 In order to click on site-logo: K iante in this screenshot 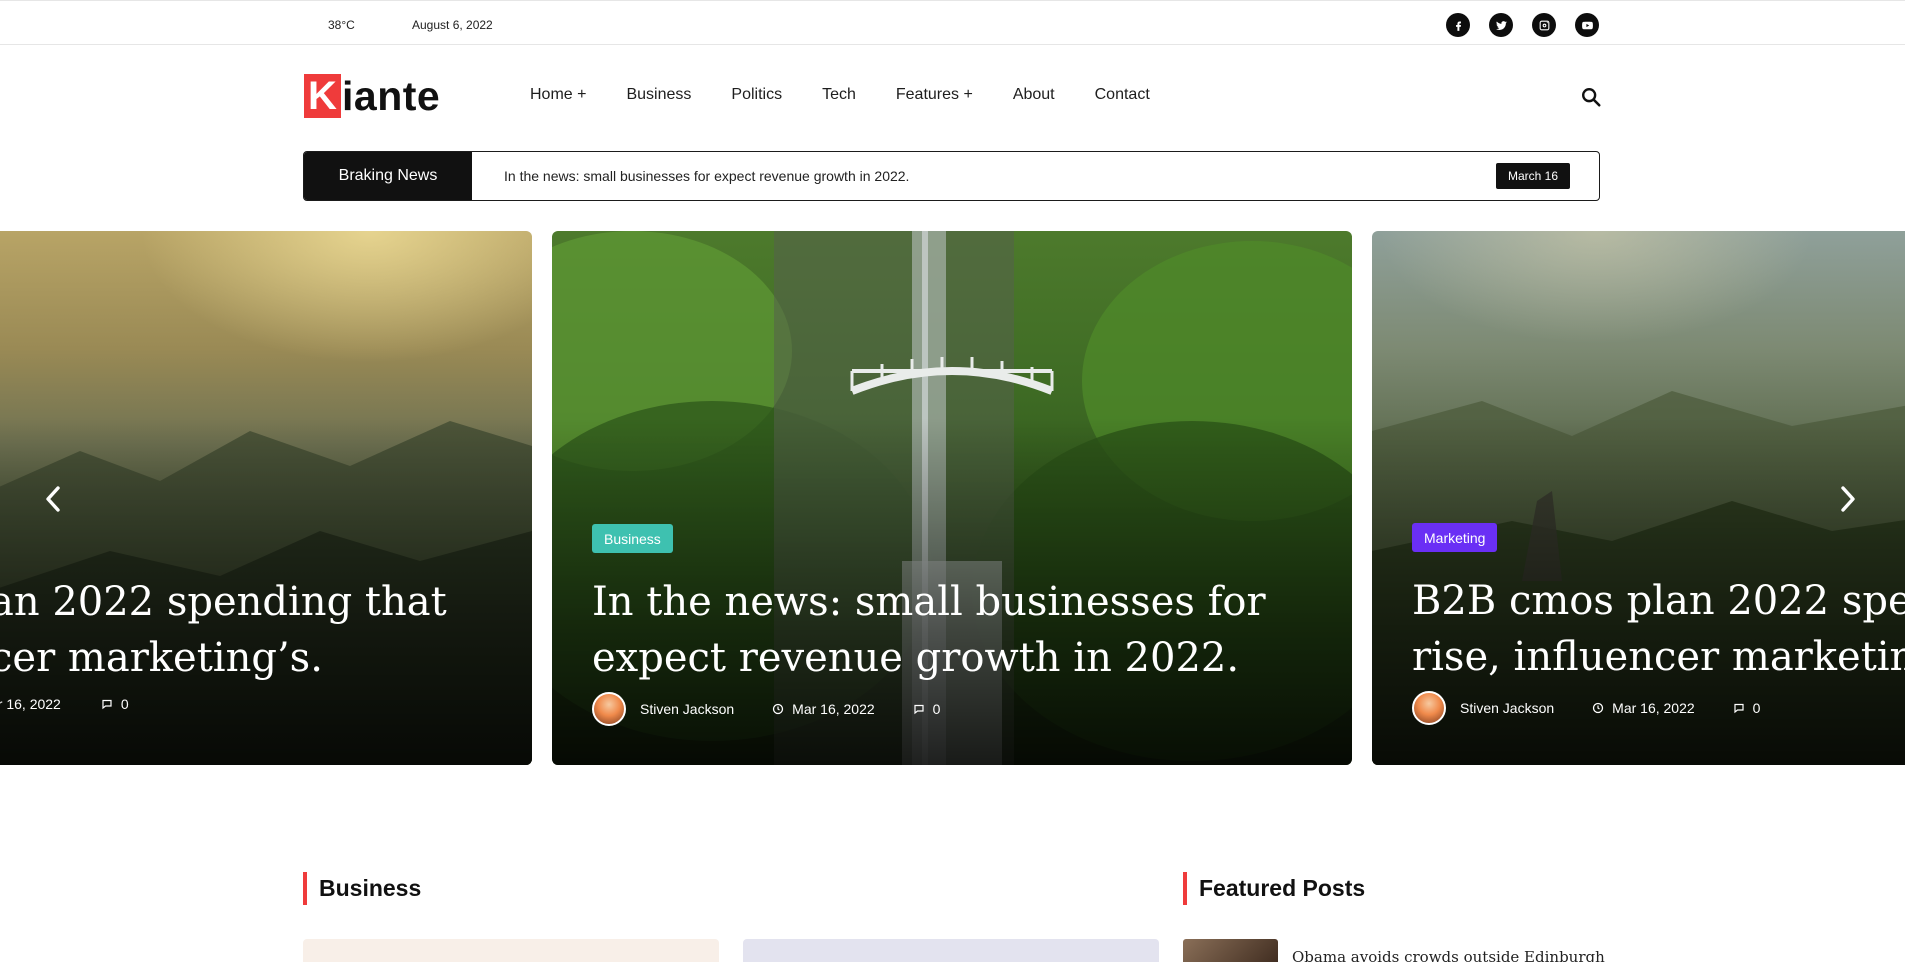, I will do `click(372, 96)`.